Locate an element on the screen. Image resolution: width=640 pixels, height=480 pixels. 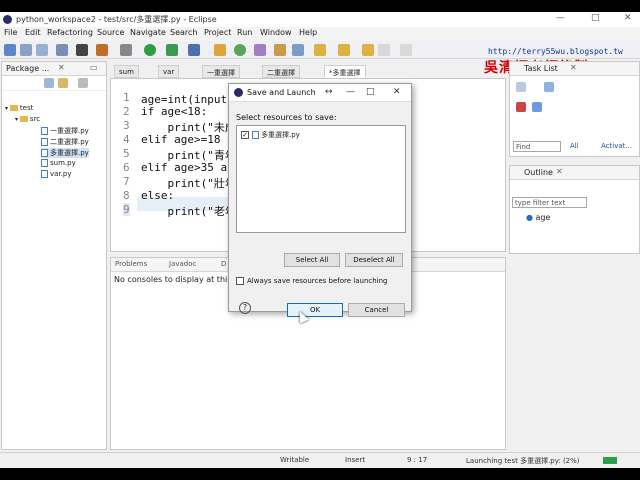
dialog-maximize-button: □ is located at coordinates (370, 92).